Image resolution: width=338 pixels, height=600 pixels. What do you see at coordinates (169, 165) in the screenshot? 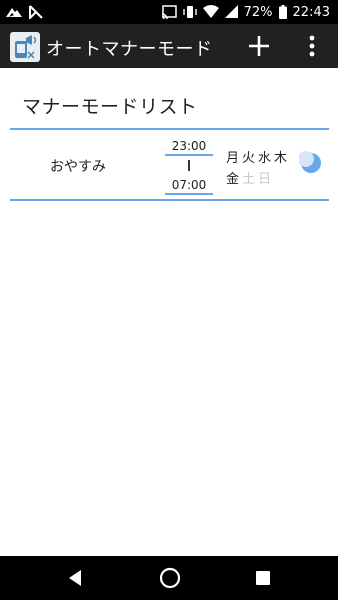
I see `list-item: おやすみ 23:00 07:00 月 火 水 木 金 土 日` at bounding box center [169, 165].